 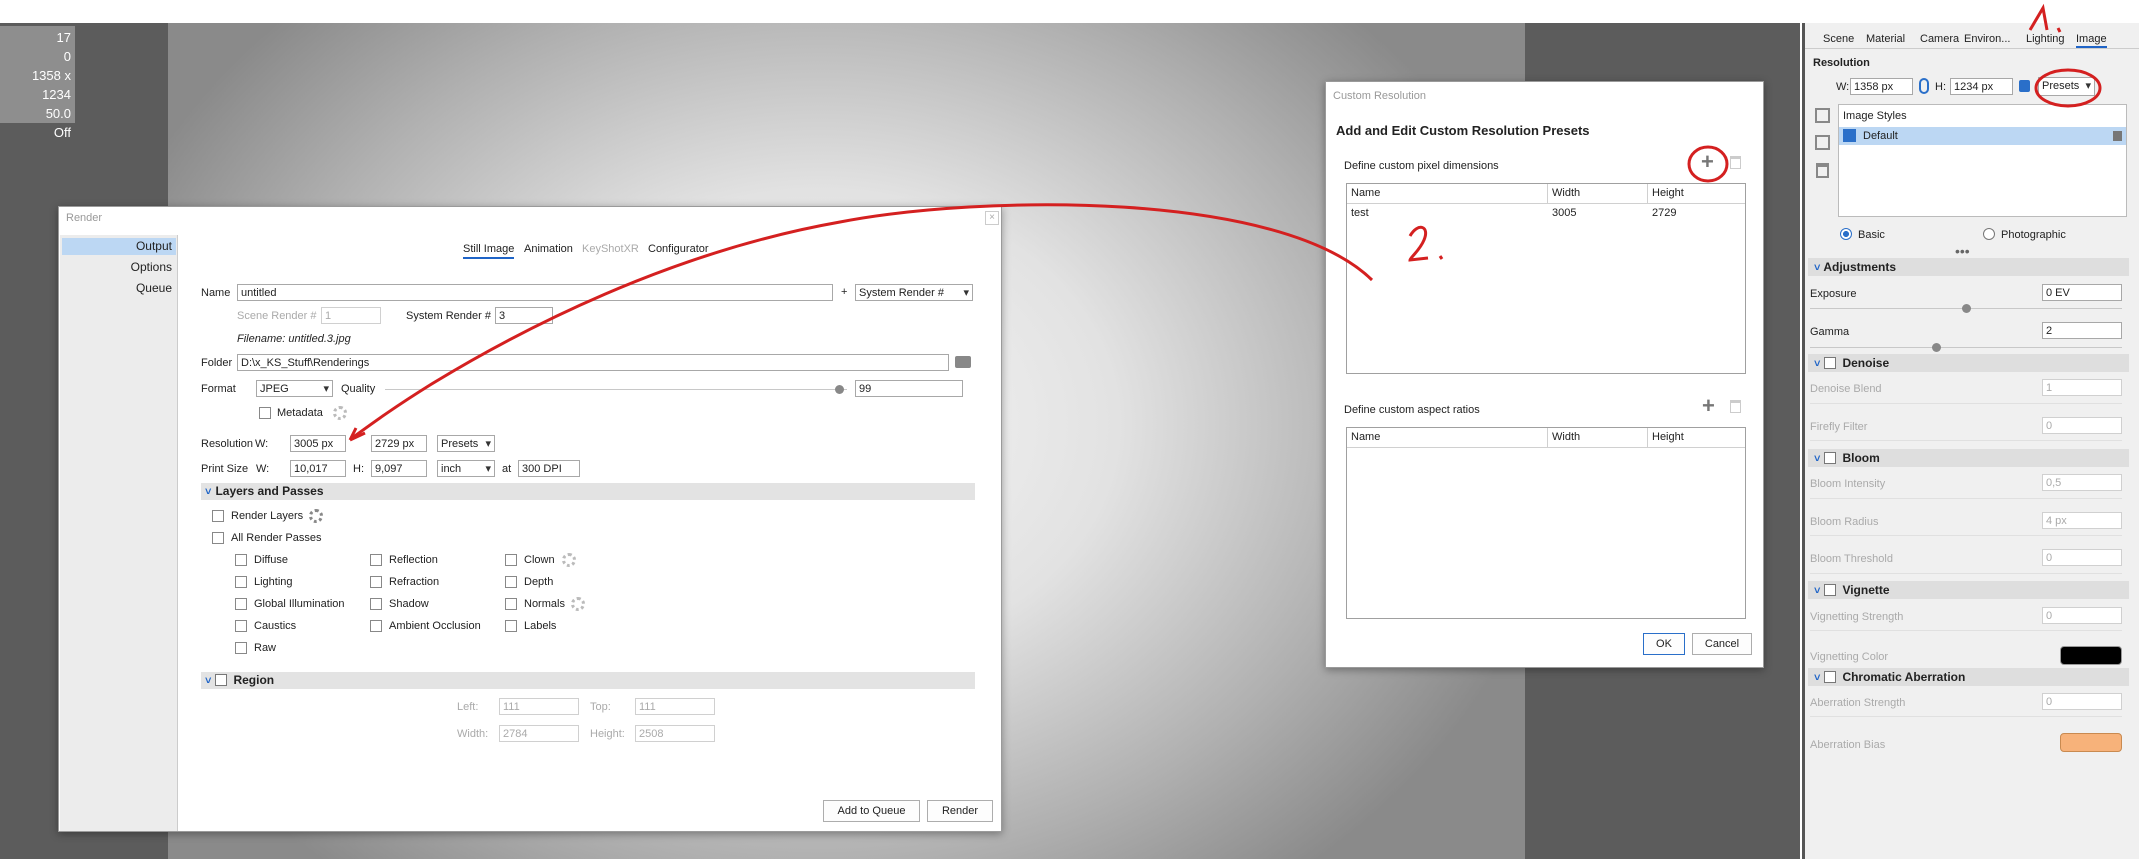 What do you see at coordinates (2068, 88) in the screenshot?
I see `annotation-circle-presets` at bounding box center [2068, 88].